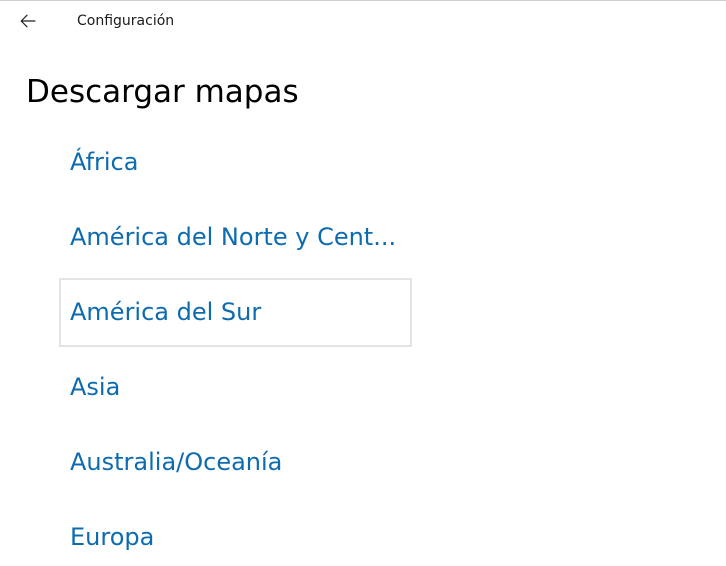 The width and height of the screenshot is (726, 566). Describe the element at coordinates (235, 390) in the screenshot. I see `region-item-asia: Asia` at that location.